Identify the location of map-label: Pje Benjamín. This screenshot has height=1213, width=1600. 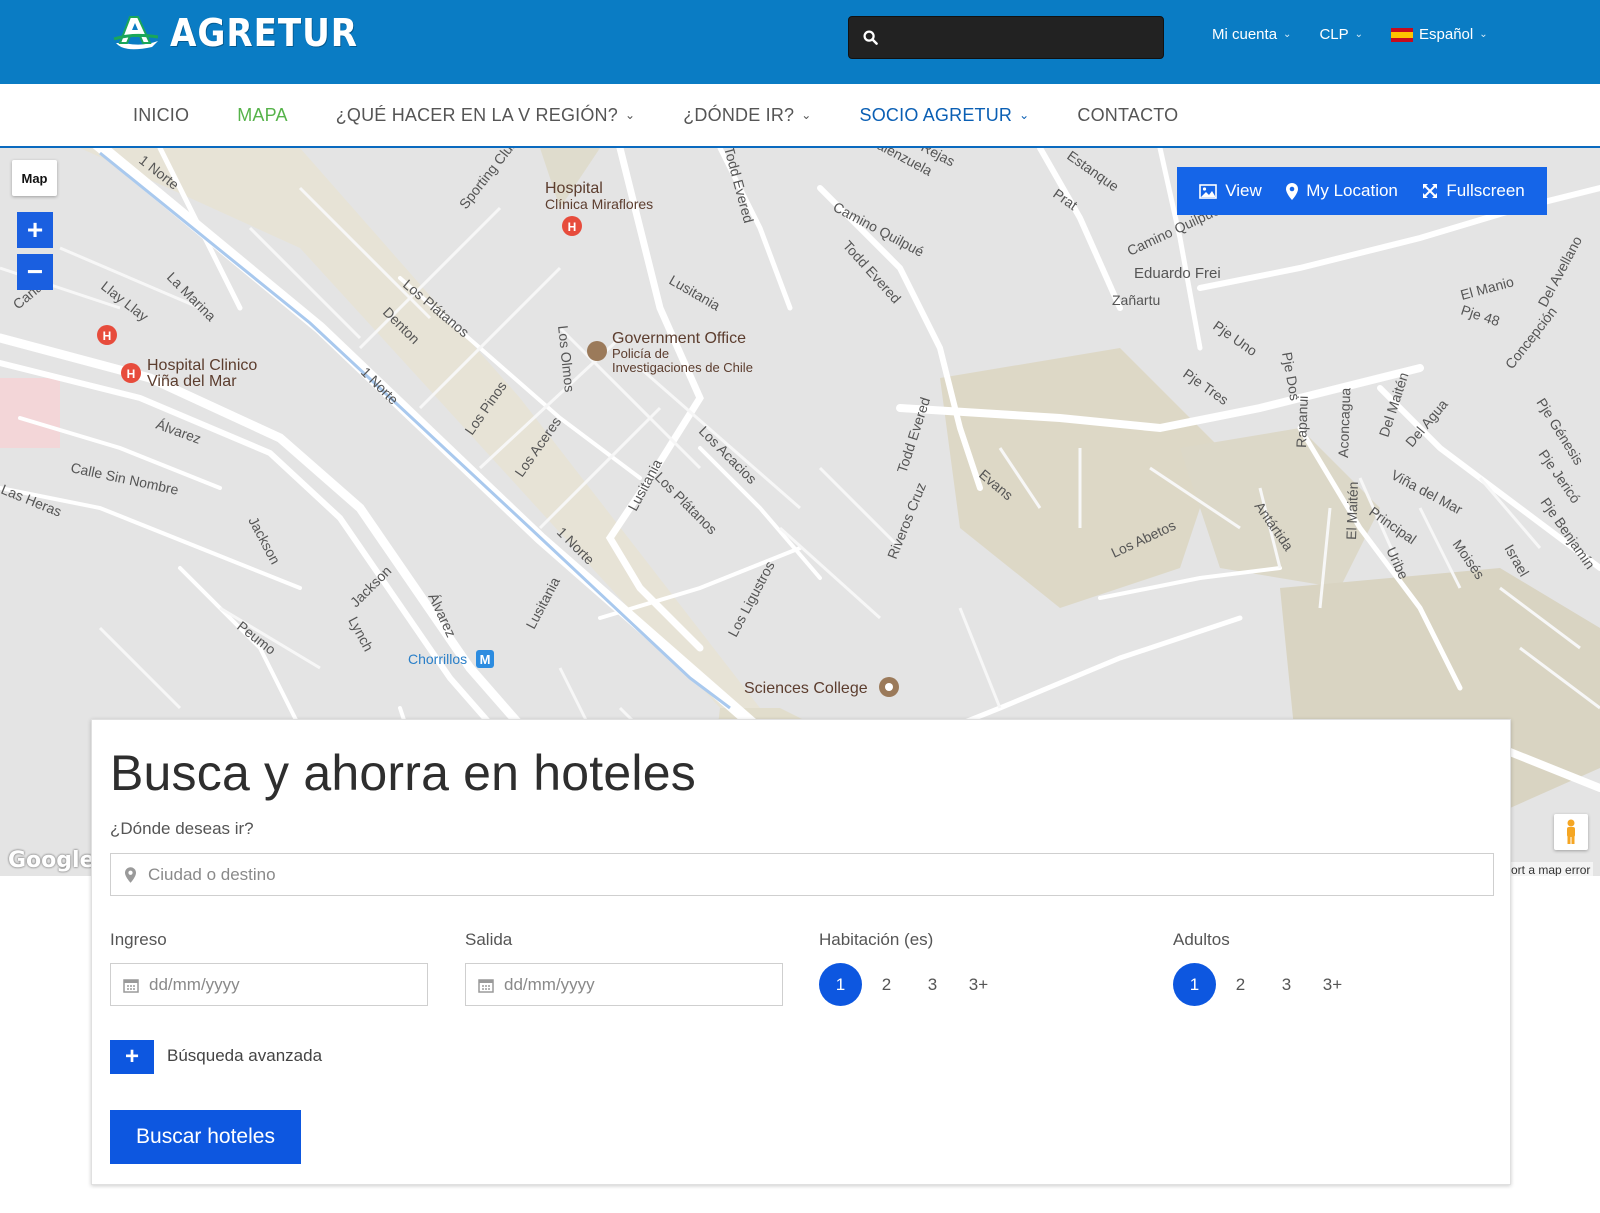
(1568, 533).